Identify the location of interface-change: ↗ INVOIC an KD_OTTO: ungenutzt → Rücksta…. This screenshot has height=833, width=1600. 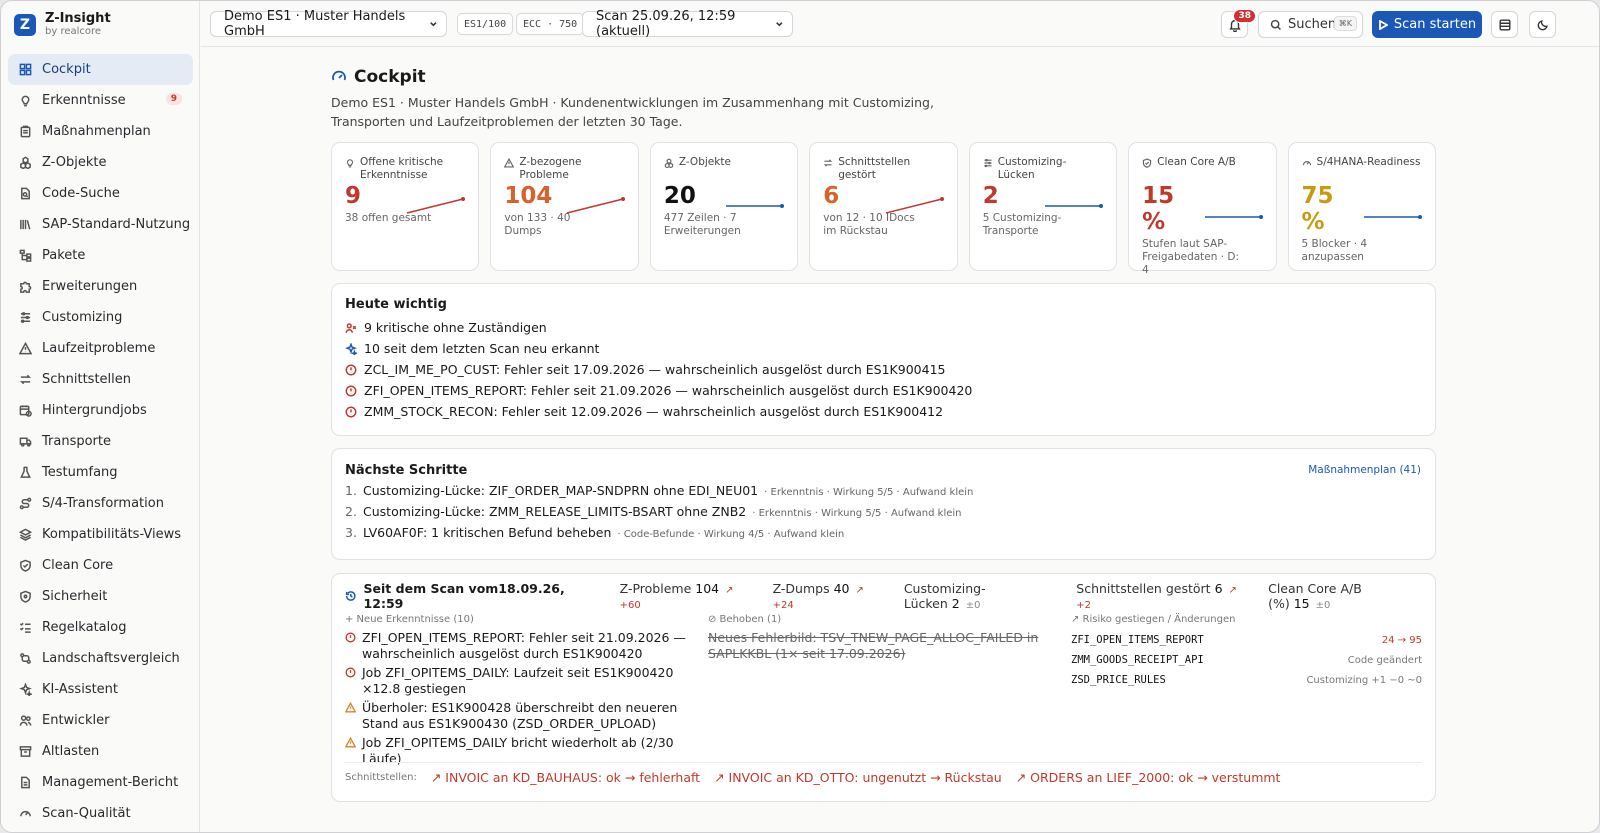
(858, 777).